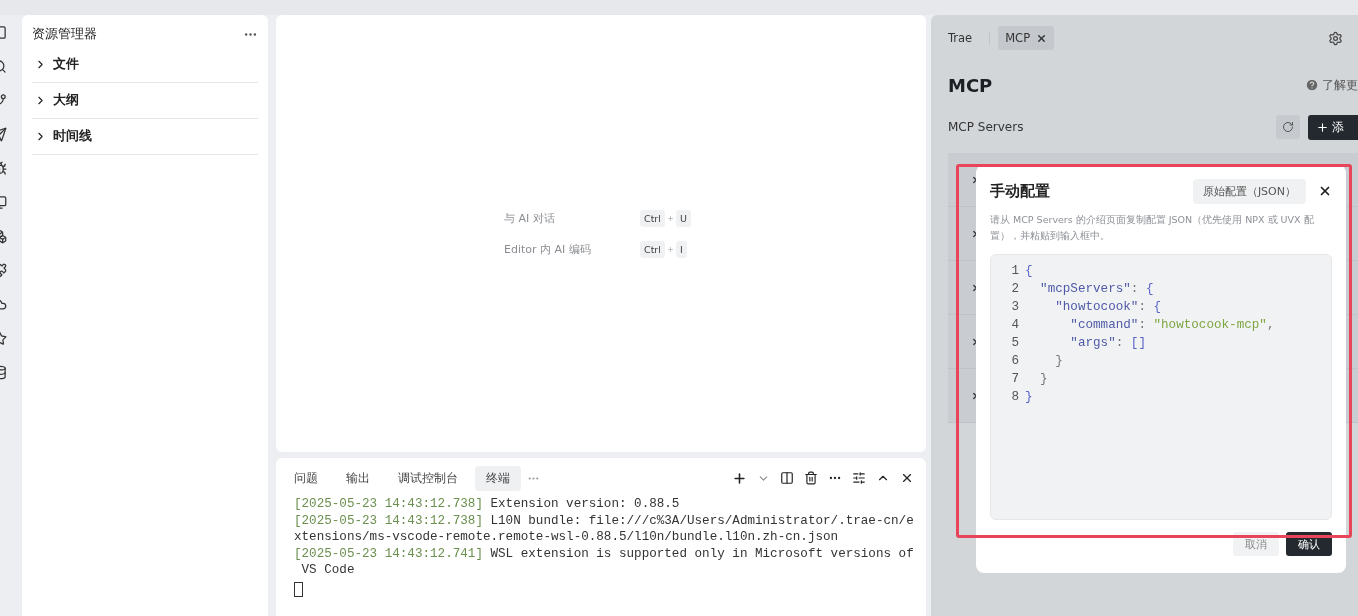 Image resolution: width=1358 pixels, height=616 pixels. What do you see at coordinates (1014, 379) in the screenshot?
I see `line-number: 7` at bounding box center [1014, 379].